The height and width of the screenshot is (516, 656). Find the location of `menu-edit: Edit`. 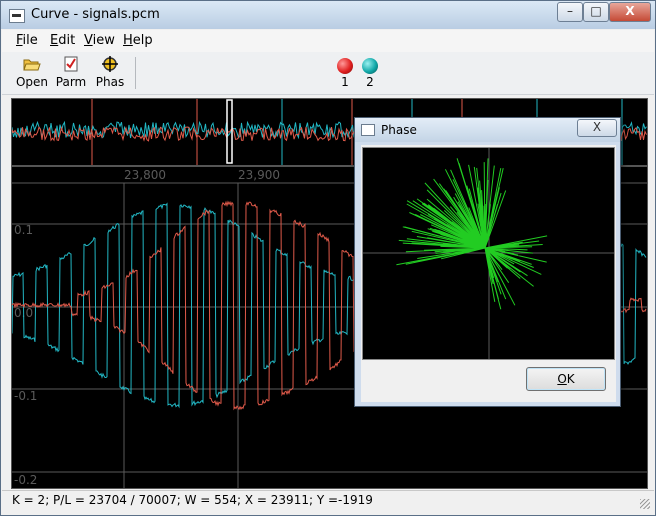

menu-edit: Edit is located at coordinates (62, 40).